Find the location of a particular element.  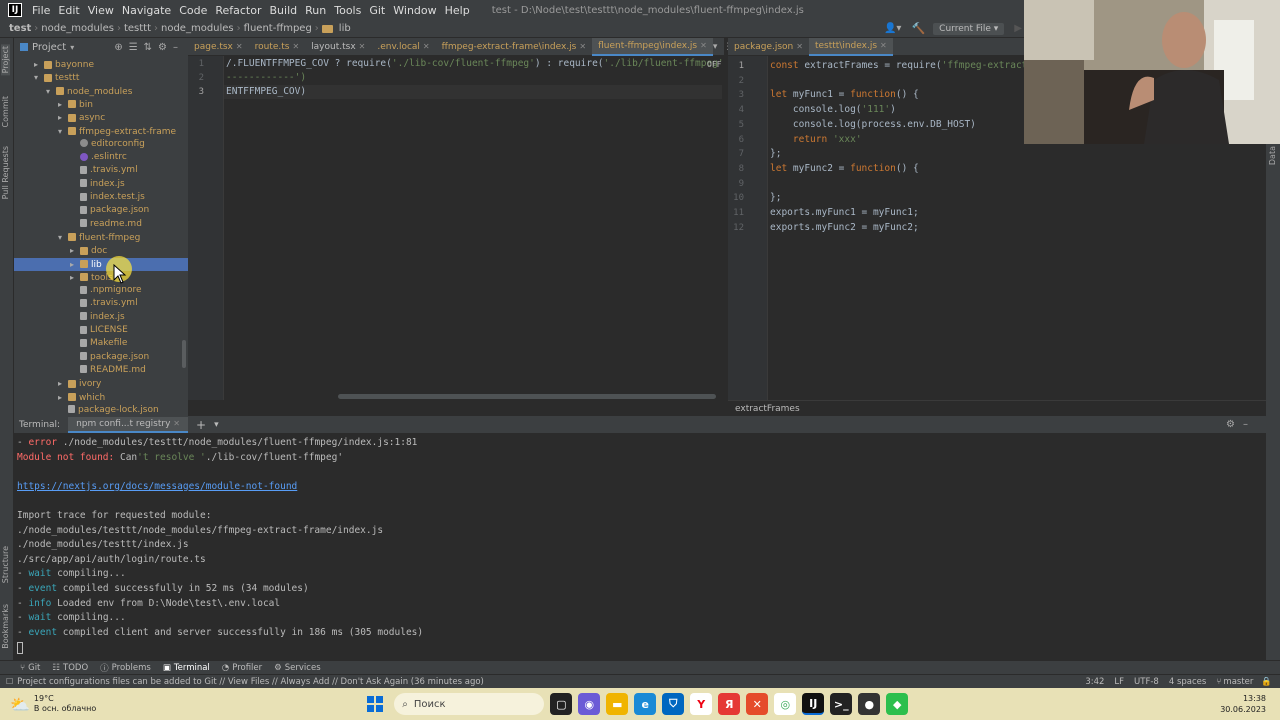

yandex-browser-icon: Y is located at coordinates (701, 704).